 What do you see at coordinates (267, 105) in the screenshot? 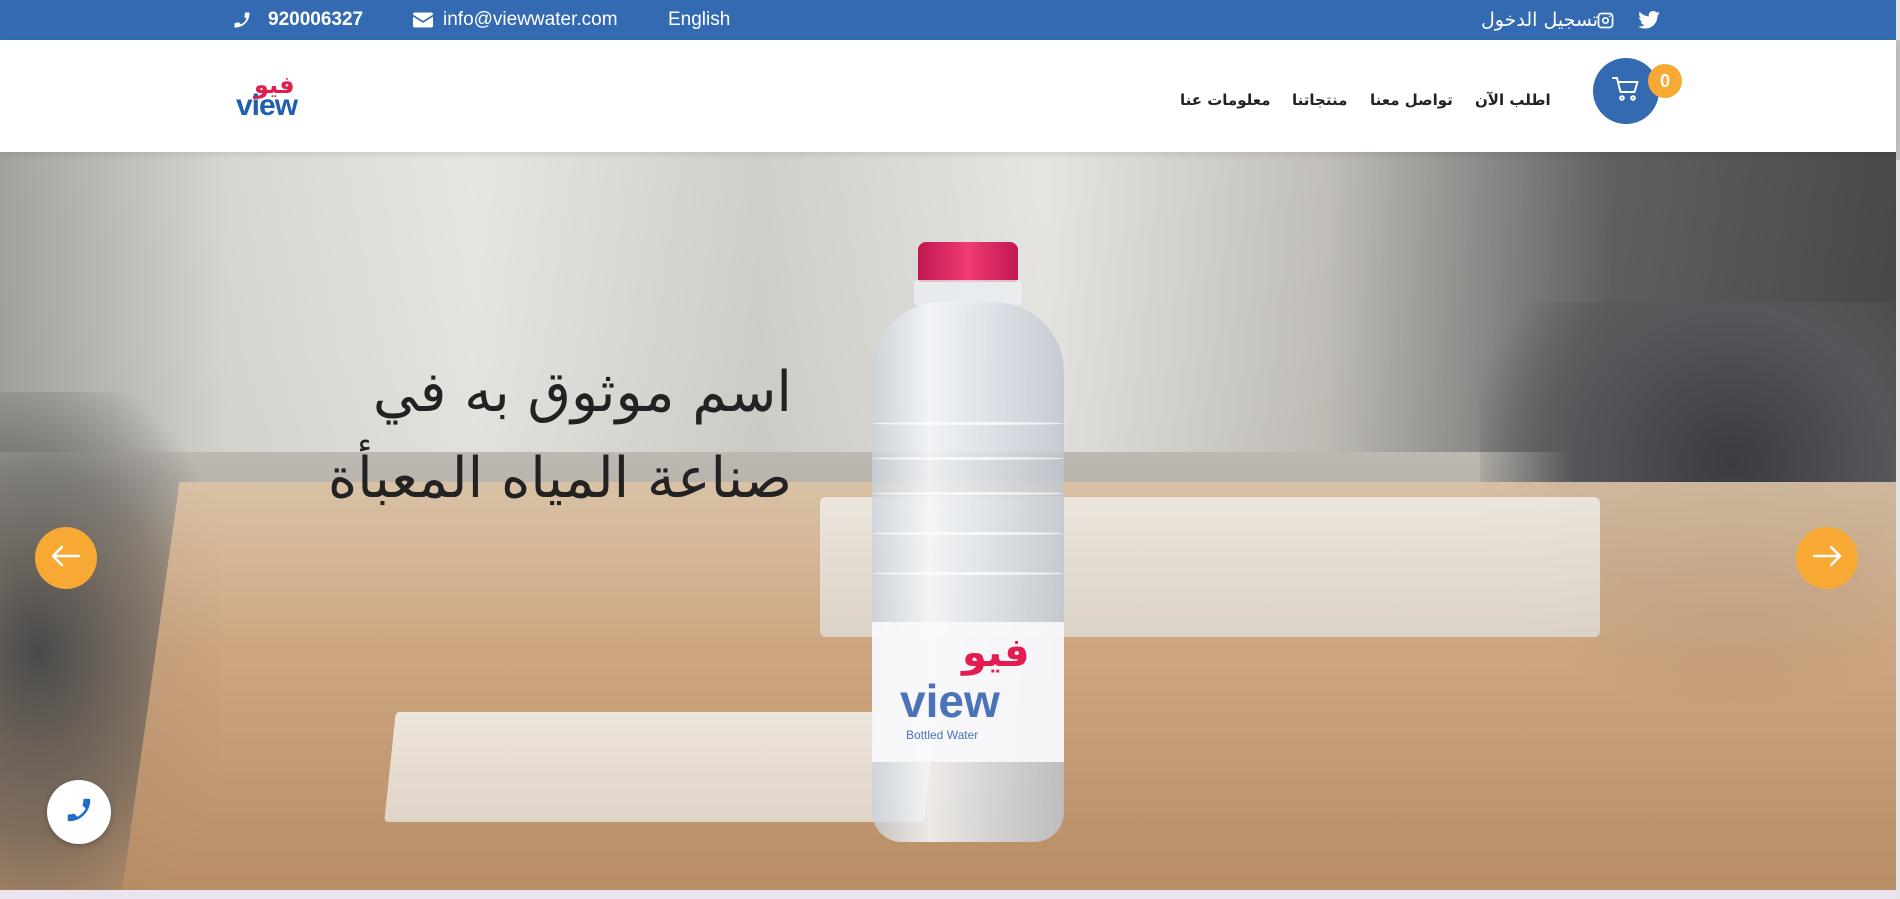
I see `logo-english: view` at bounding box center [267, 105].